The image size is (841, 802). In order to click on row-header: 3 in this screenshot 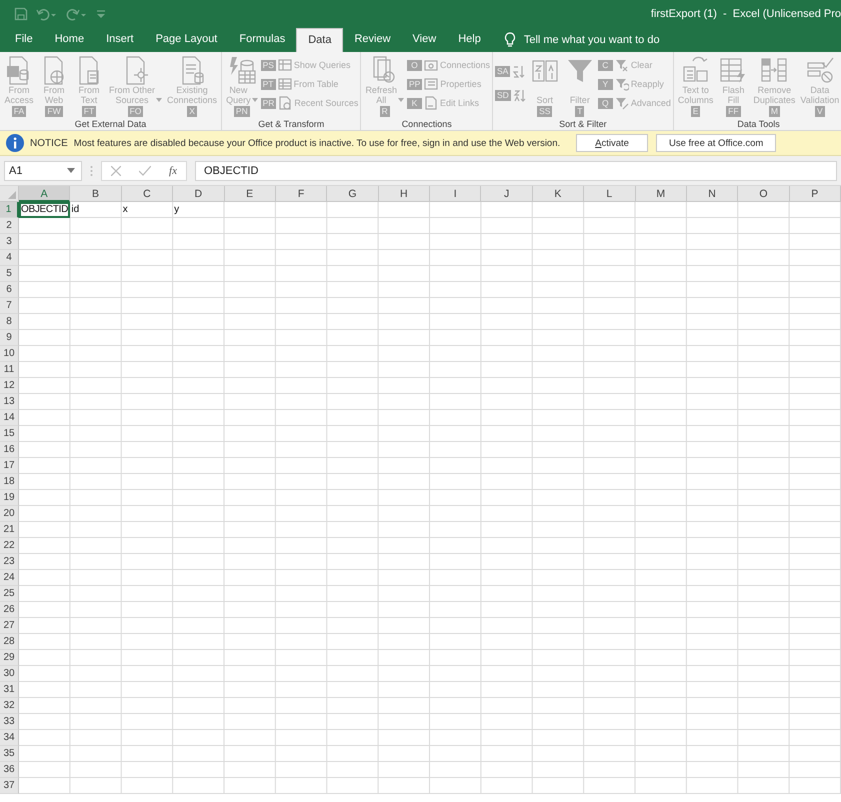, I will do `click(9, 242)`.